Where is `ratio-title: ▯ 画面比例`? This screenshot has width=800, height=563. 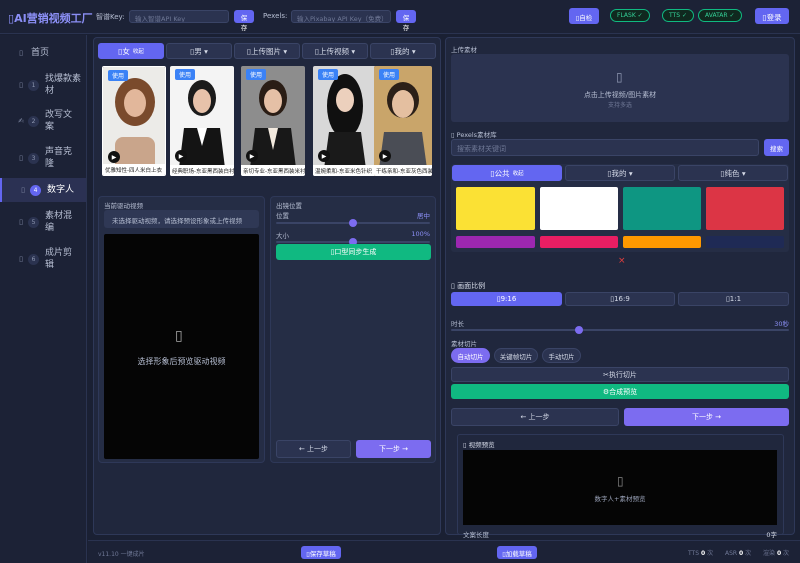 ratio-title: ▯ 画面比例 is located at coordinates (468, 286).